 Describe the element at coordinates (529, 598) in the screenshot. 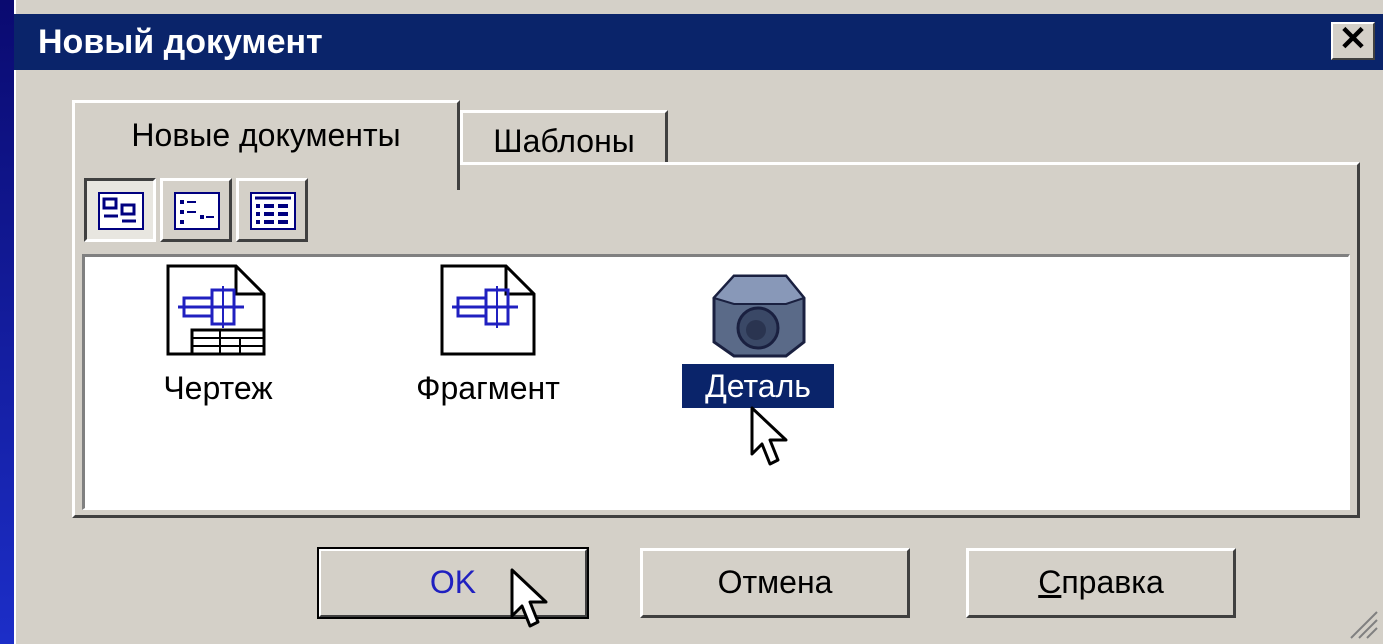

I see `mouse-cursor-icon-ok` at that location.